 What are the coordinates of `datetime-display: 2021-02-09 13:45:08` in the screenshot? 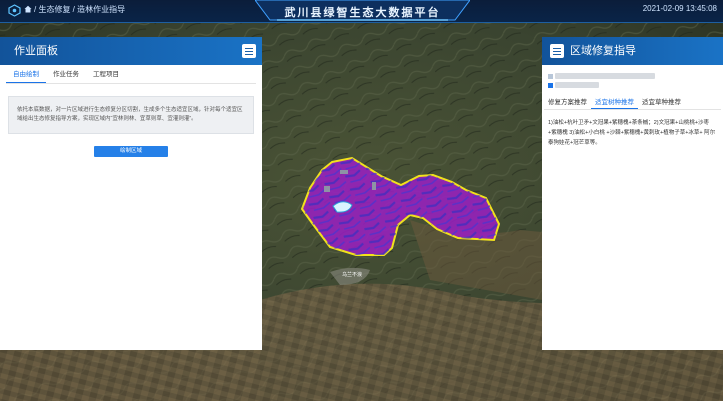 It's located at (679, 8).